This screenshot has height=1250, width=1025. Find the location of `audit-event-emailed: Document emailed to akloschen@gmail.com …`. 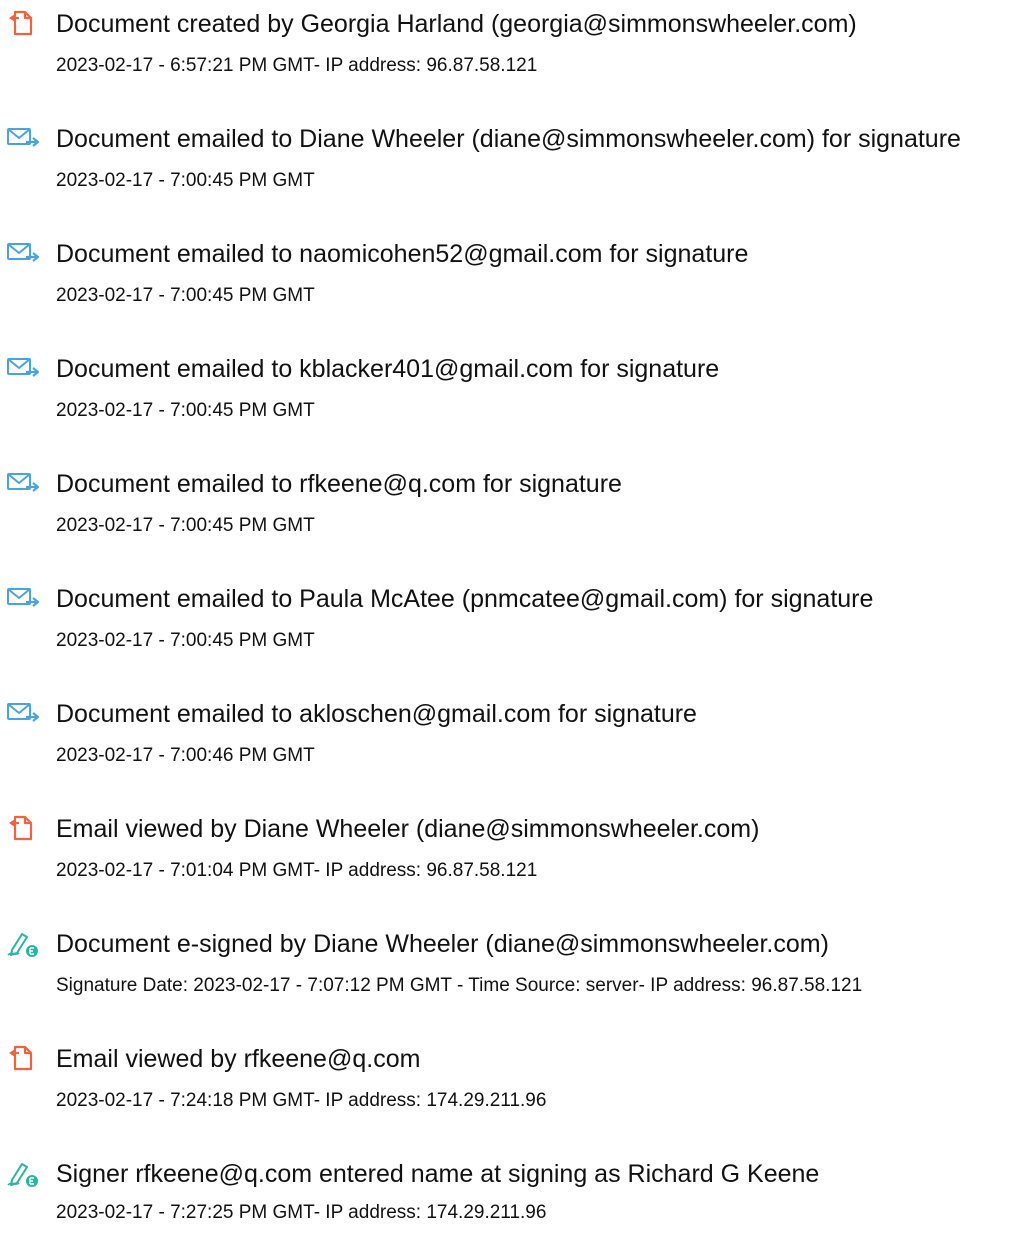

audit-event-emailed: Document emailed to akloschen@gmail.com … is located at coordinates (512, 740).